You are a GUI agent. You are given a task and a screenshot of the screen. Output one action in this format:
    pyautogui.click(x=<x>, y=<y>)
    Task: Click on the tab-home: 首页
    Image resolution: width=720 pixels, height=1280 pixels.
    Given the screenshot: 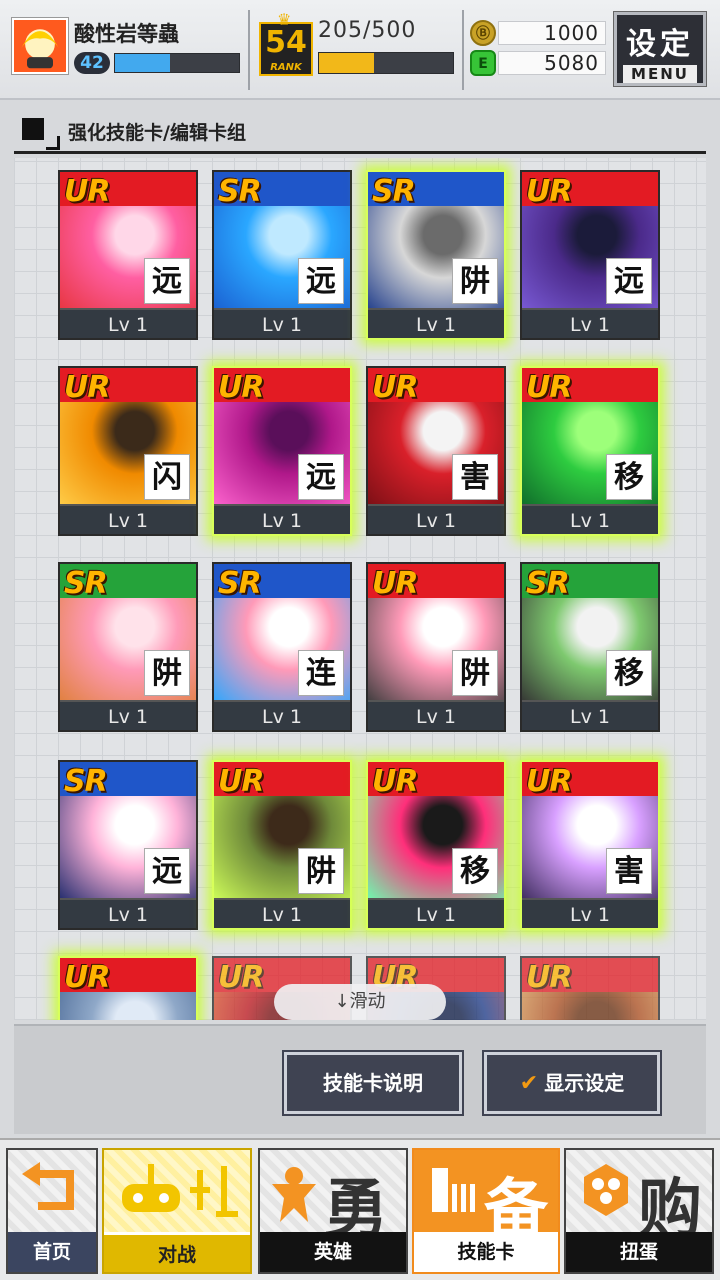 What is the action you would take?
    pyautogui.click(x=52, y=1211)
    